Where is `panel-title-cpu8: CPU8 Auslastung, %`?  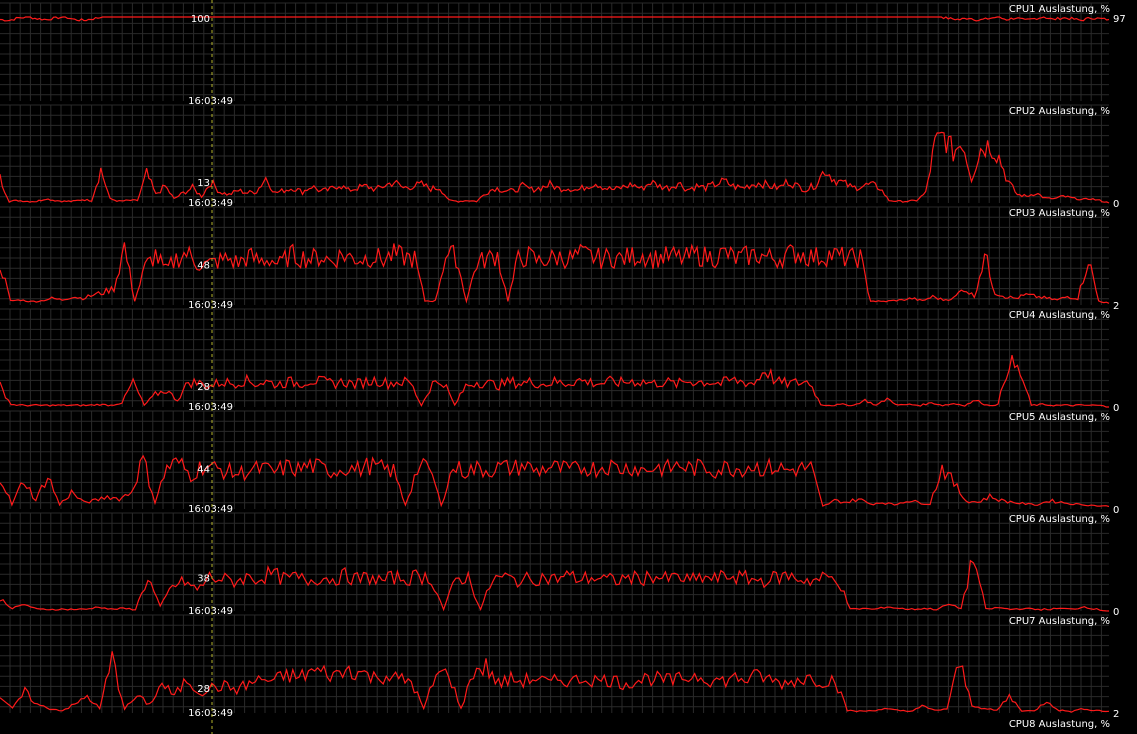
panel-title-cpu8: CPU8 Auslastung, % is located at coordinates (1059, 724).